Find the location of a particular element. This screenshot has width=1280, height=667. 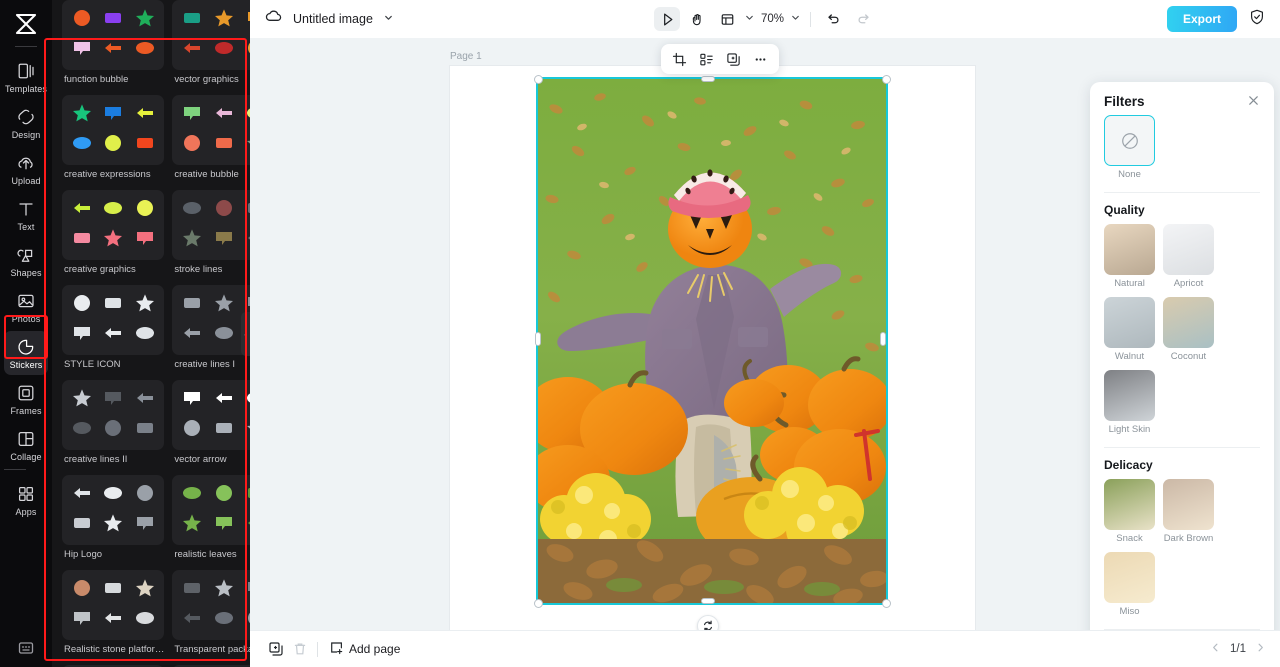

resize-handle-top is located at coordinates (708, 79).